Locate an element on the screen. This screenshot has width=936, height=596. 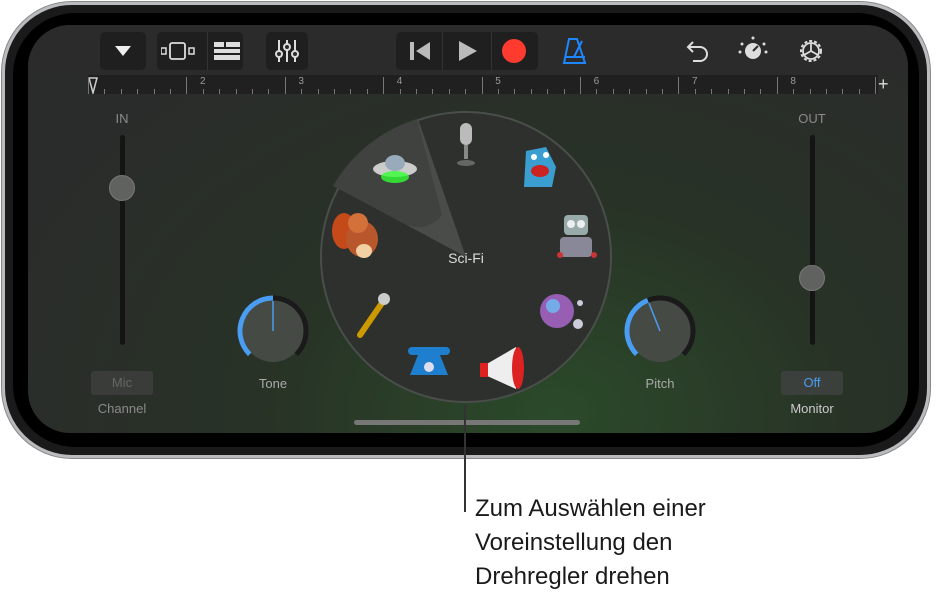
callout-line-2: Voreinstellung den is located at coordinates (574, 542).